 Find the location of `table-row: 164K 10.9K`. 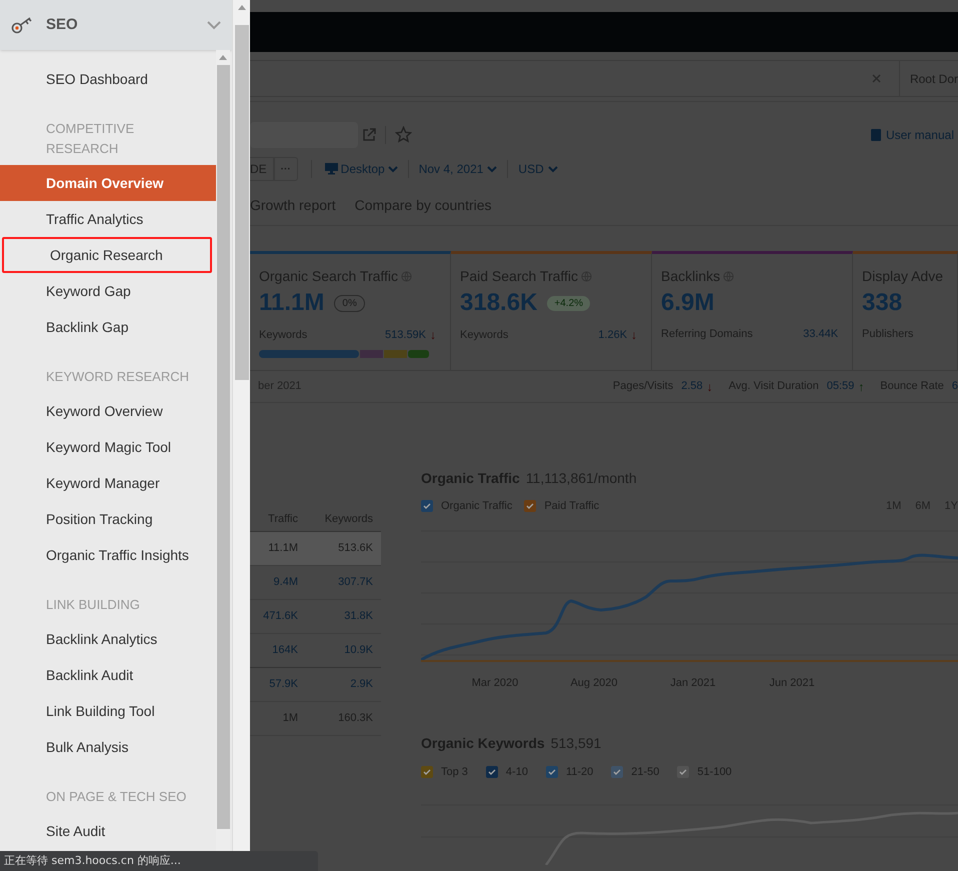

table-row: 164K 10.9K is located at coordinates (315, 651).